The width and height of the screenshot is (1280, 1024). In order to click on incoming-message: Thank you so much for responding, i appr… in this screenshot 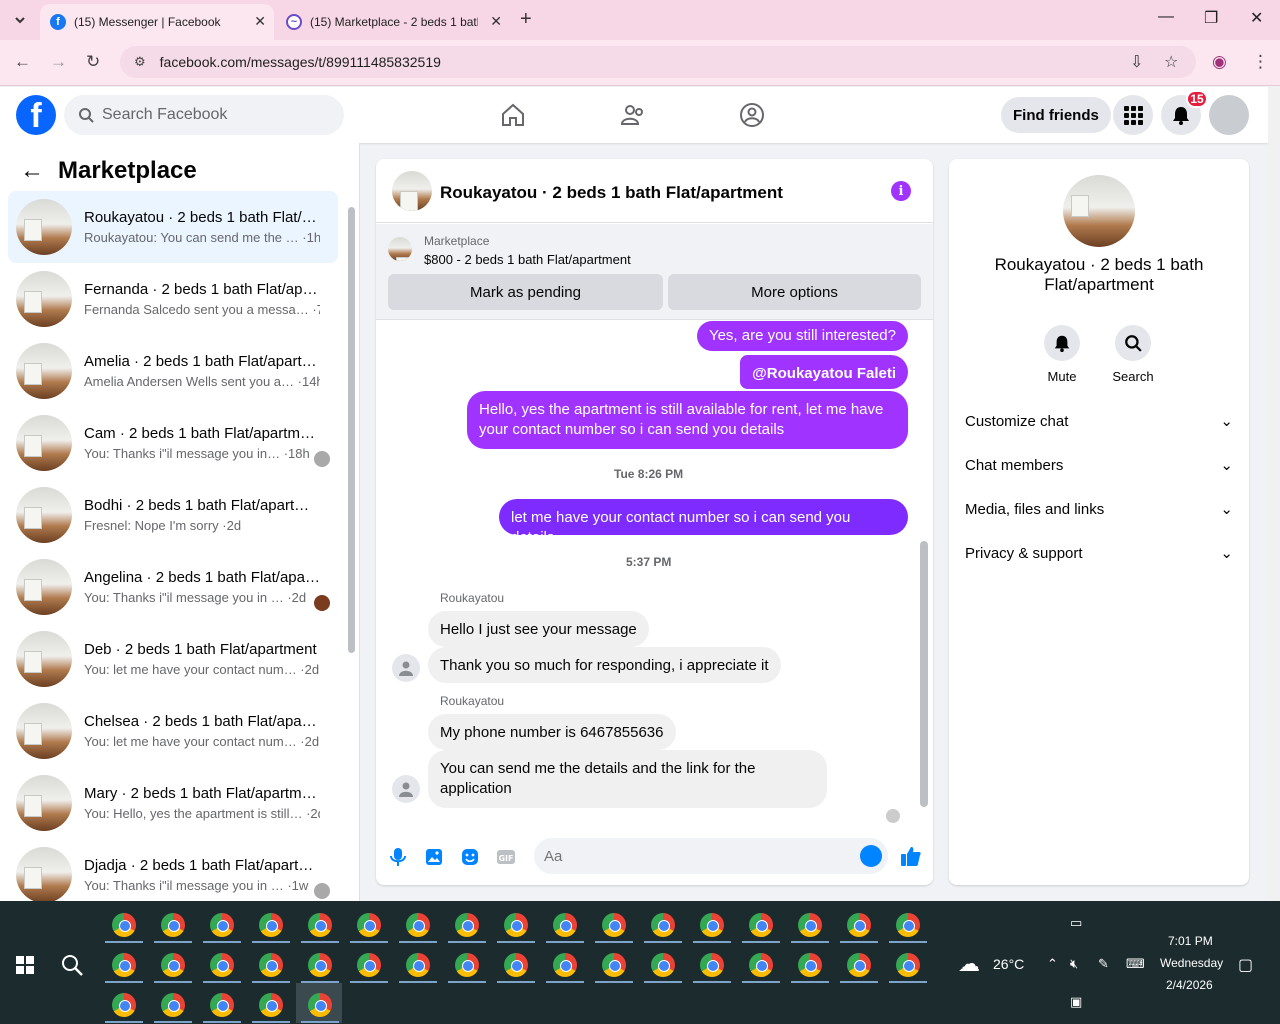, I will do `click(604, 665)`.